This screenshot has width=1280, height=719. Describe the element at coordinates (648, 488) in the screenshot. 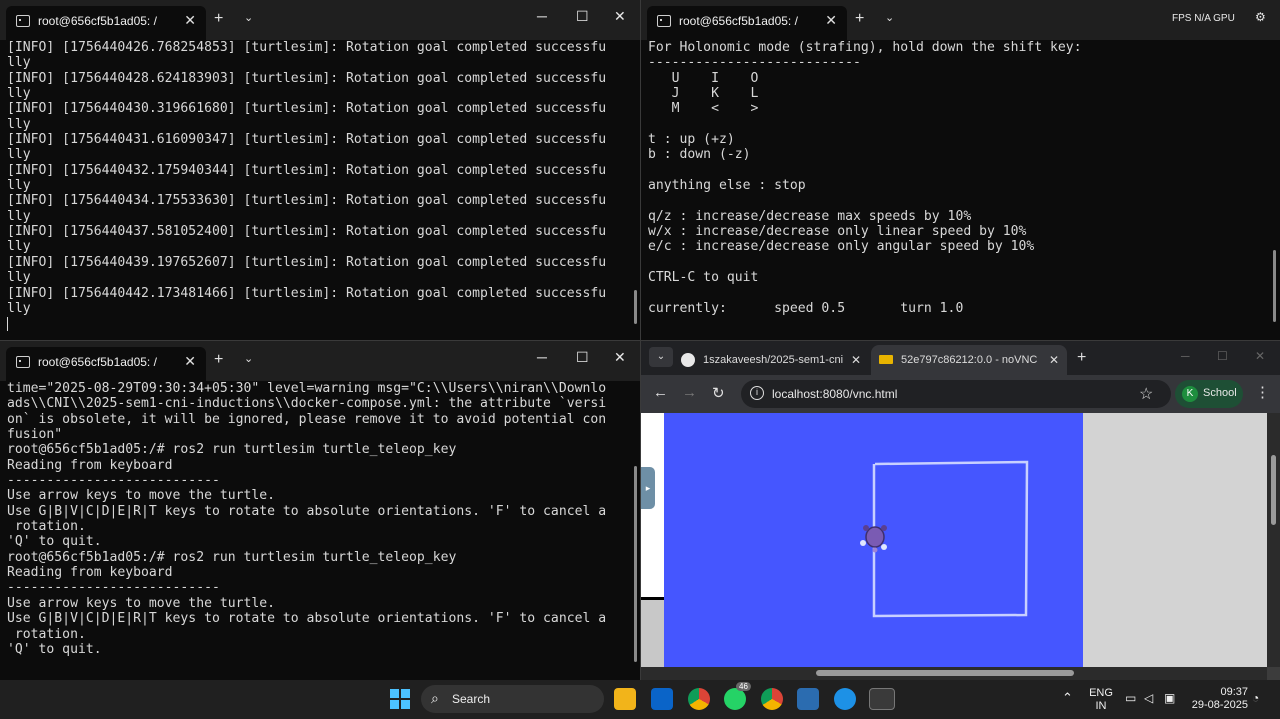

I see `novnc-control-bar-handle: ▸` at that location.